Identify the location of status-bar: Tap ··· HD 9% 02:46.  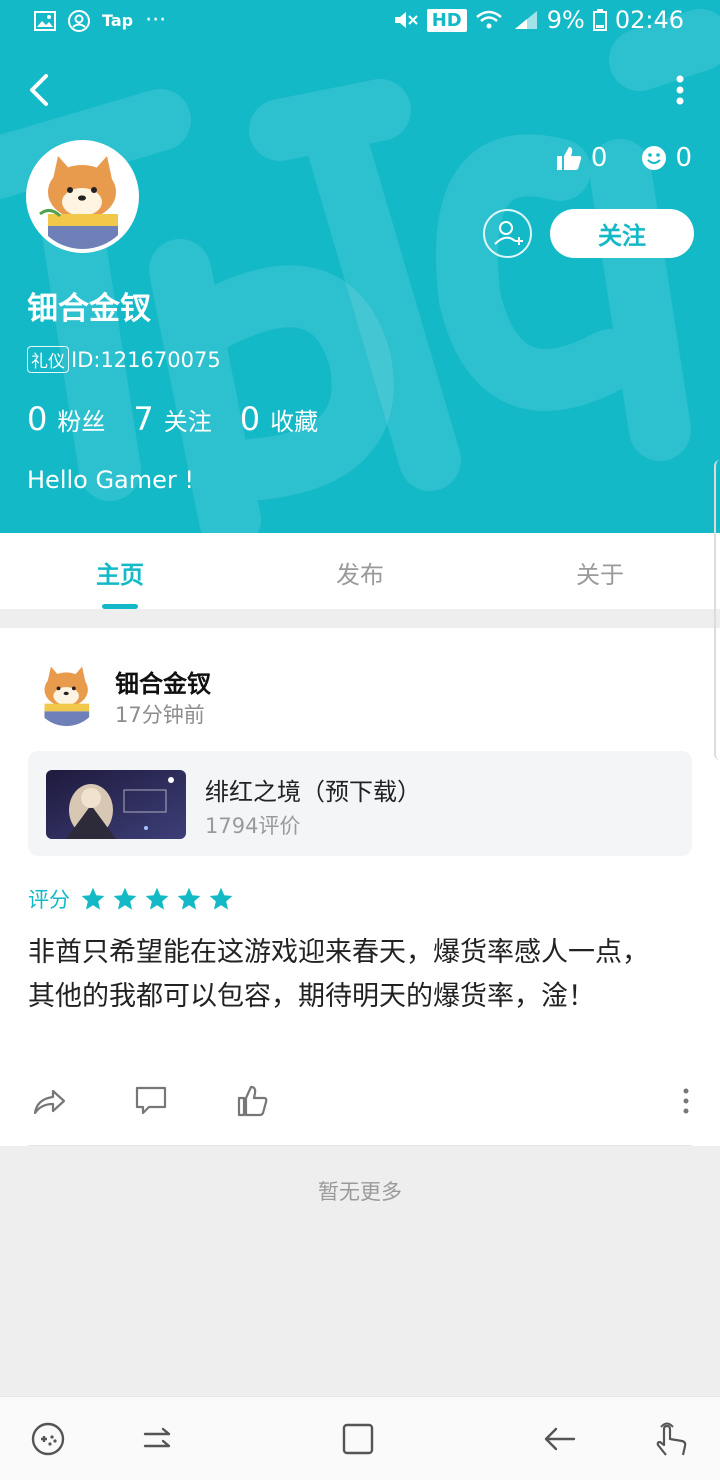
(360, 21).